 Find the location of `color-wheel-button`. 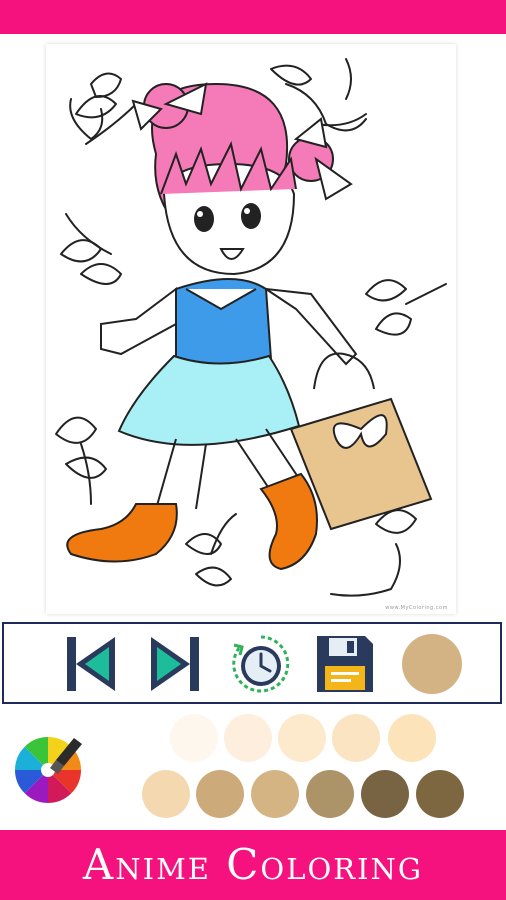

color-wheel-button is located at coordinates (50, 768).